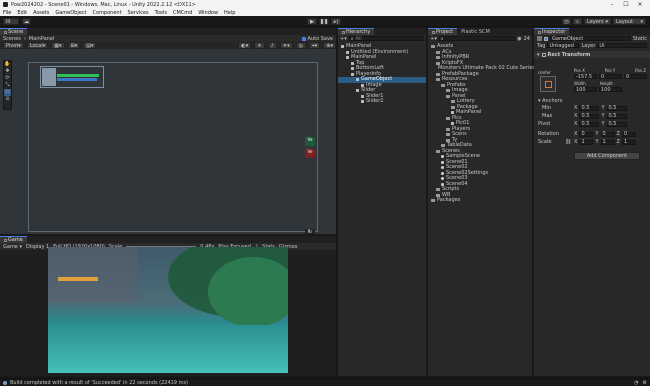  Describe the element at coordinates (386, 39) in the screenshot. I see `hierarchy-search: ⌕ All` at that location.